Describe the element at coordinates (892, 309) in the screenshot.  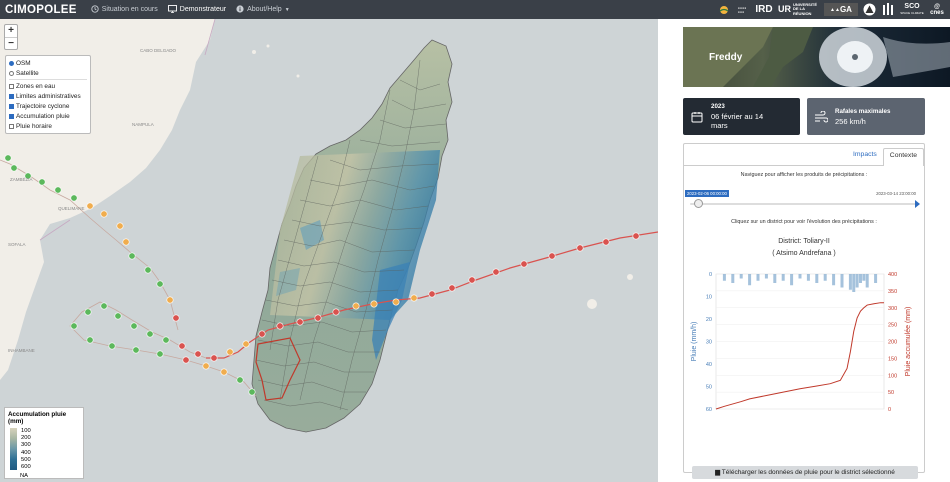
I see `y-right-tick-label: 300` at that location.